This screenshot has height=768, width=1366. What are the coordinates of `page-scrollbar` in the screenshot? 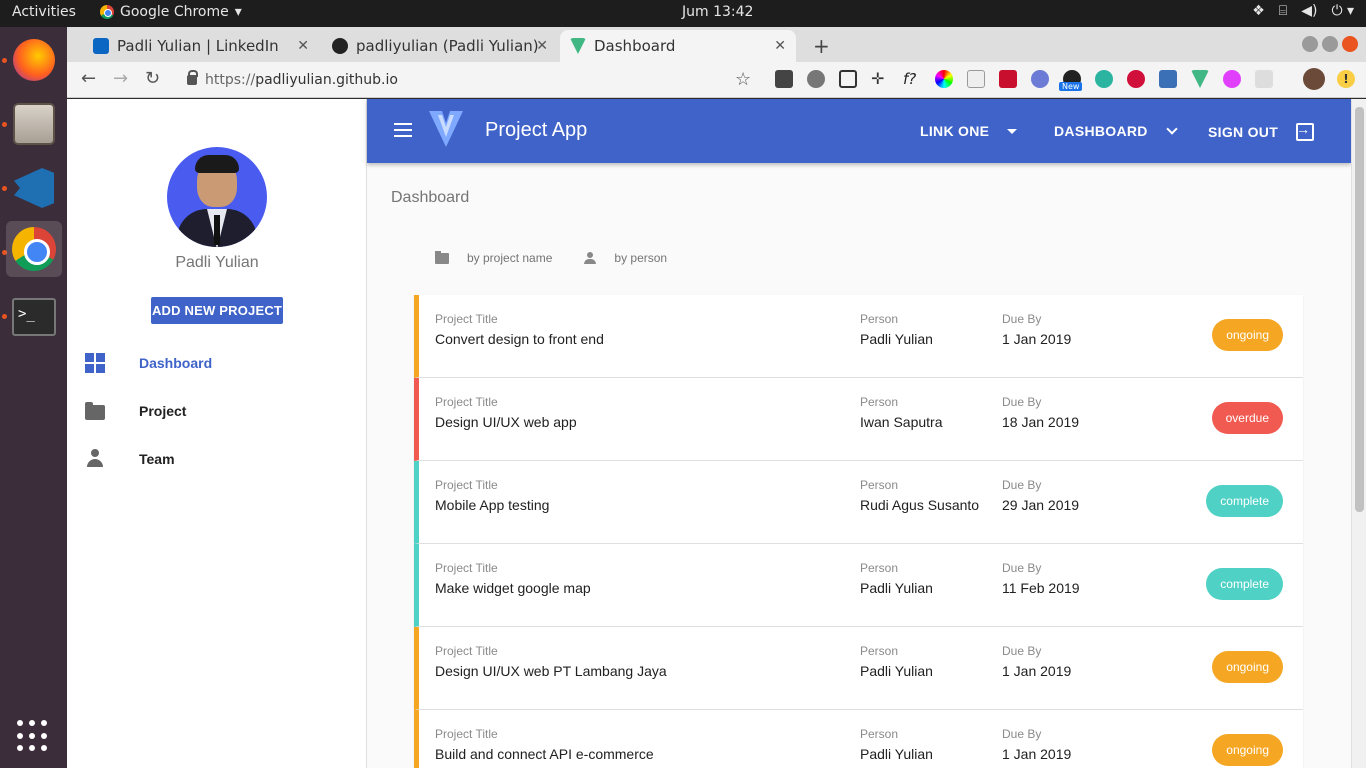 It's located at (1358, 433).